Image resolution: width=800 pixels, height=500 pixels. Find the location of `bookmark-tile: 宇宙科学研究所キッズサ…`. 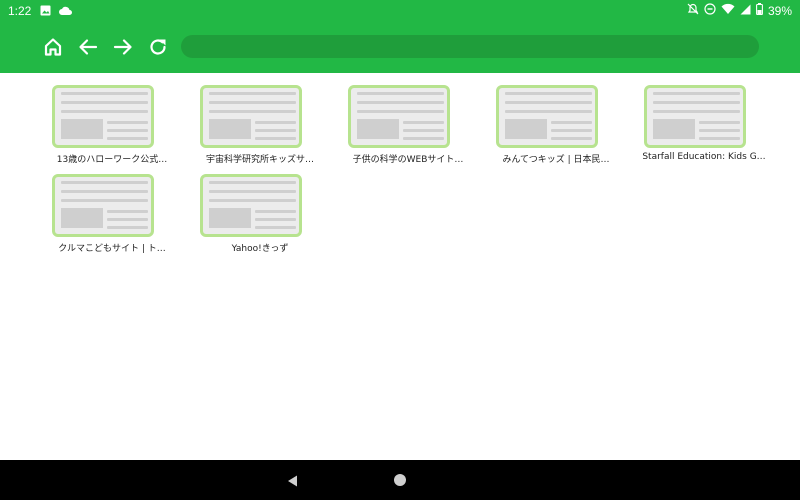

bookmark-tile: 宇宙科学研究所キッズサ… is located at coordinates (248, 119).